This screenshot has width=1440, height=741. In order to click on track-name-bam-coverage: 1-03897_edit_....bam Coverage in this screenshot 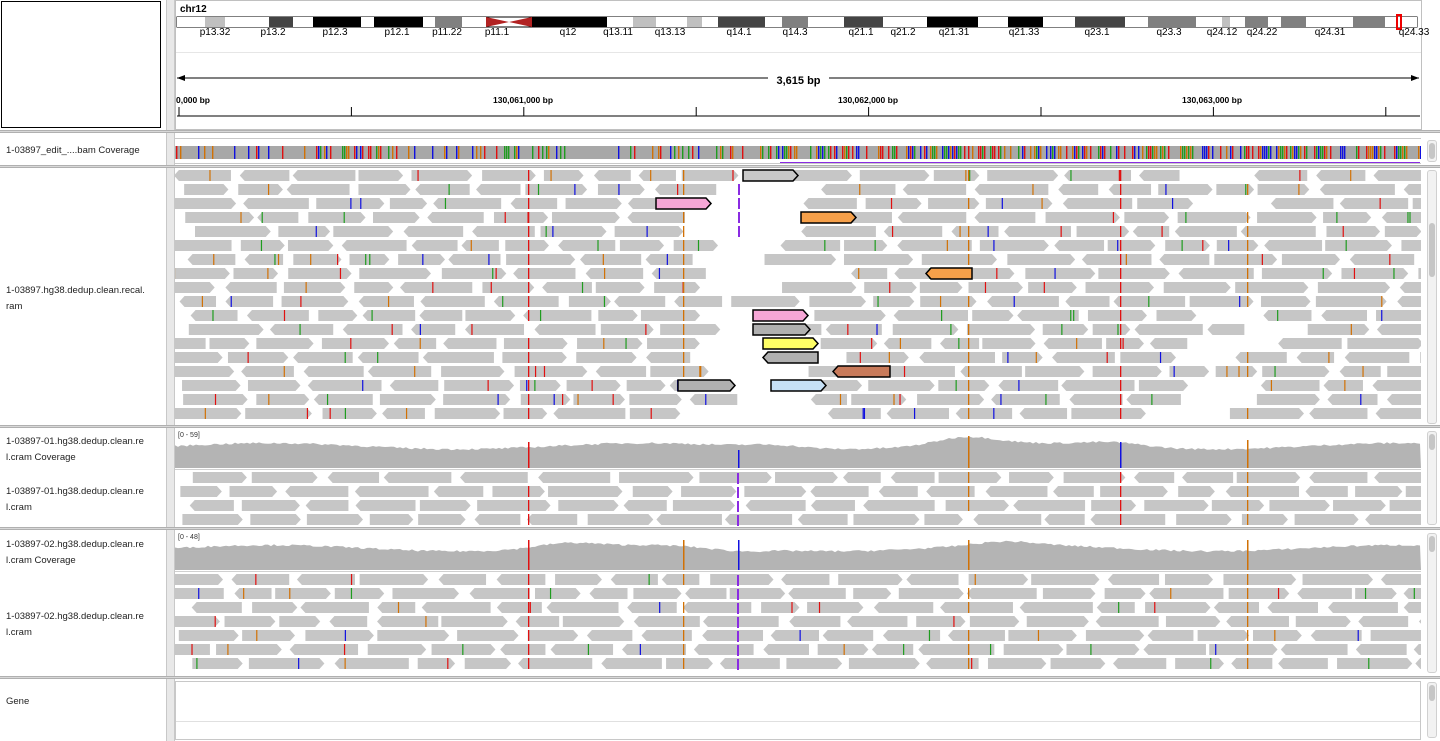, I will do `click(73, 151)`.